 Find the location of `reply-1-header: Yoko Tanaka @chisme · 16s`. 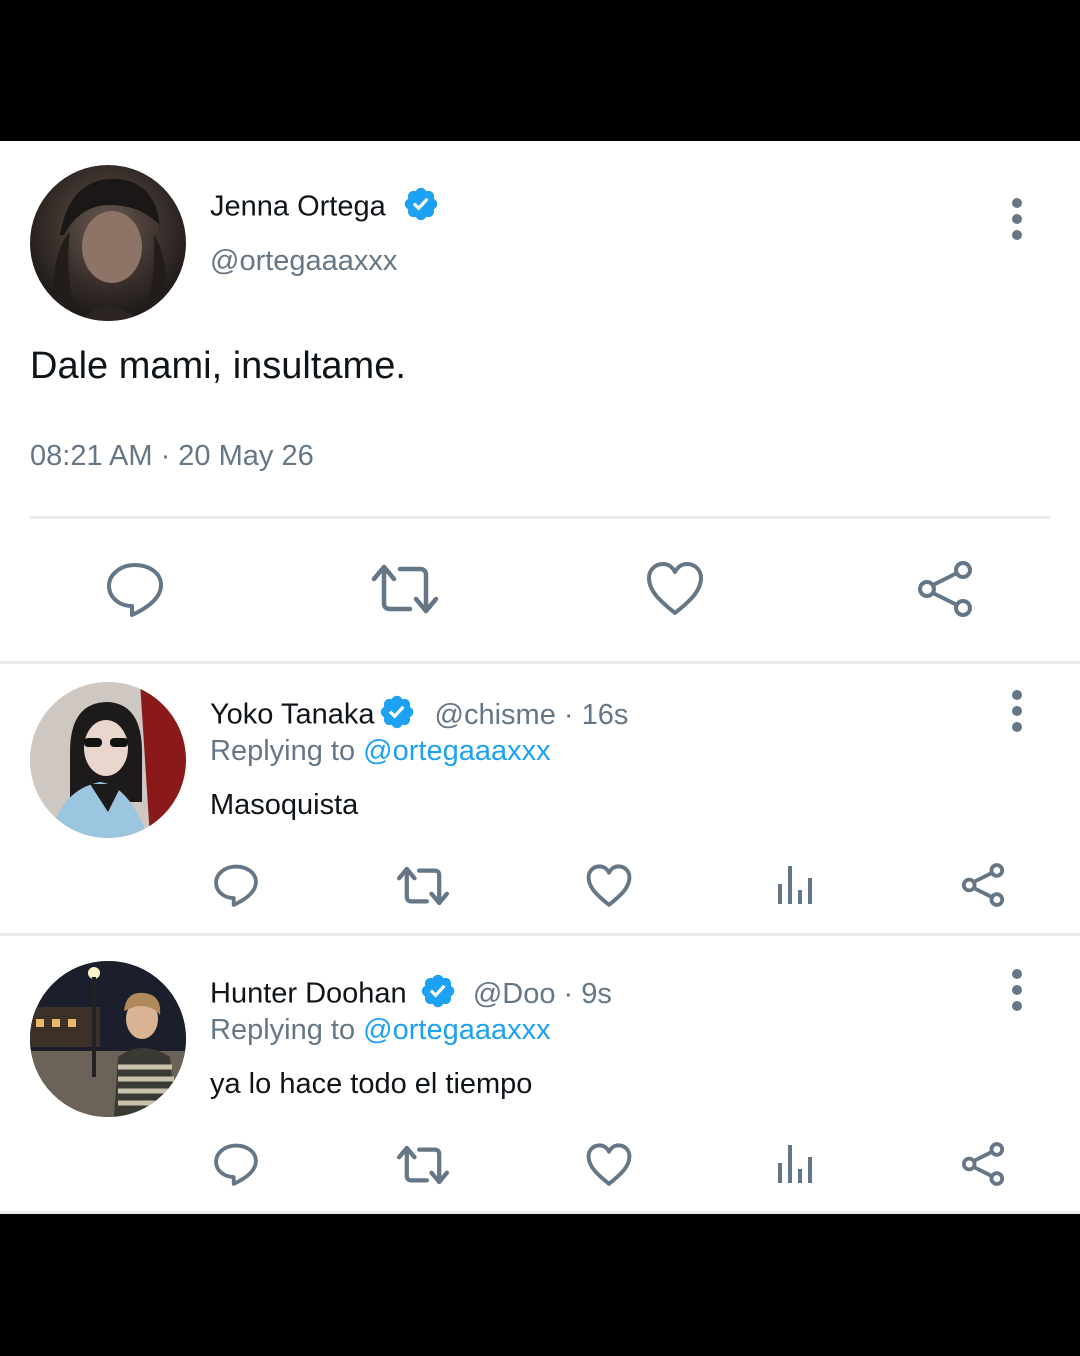

reply-1-header: Yoko Tanaka @chisme · 16s is located at coordinates (419, 716).